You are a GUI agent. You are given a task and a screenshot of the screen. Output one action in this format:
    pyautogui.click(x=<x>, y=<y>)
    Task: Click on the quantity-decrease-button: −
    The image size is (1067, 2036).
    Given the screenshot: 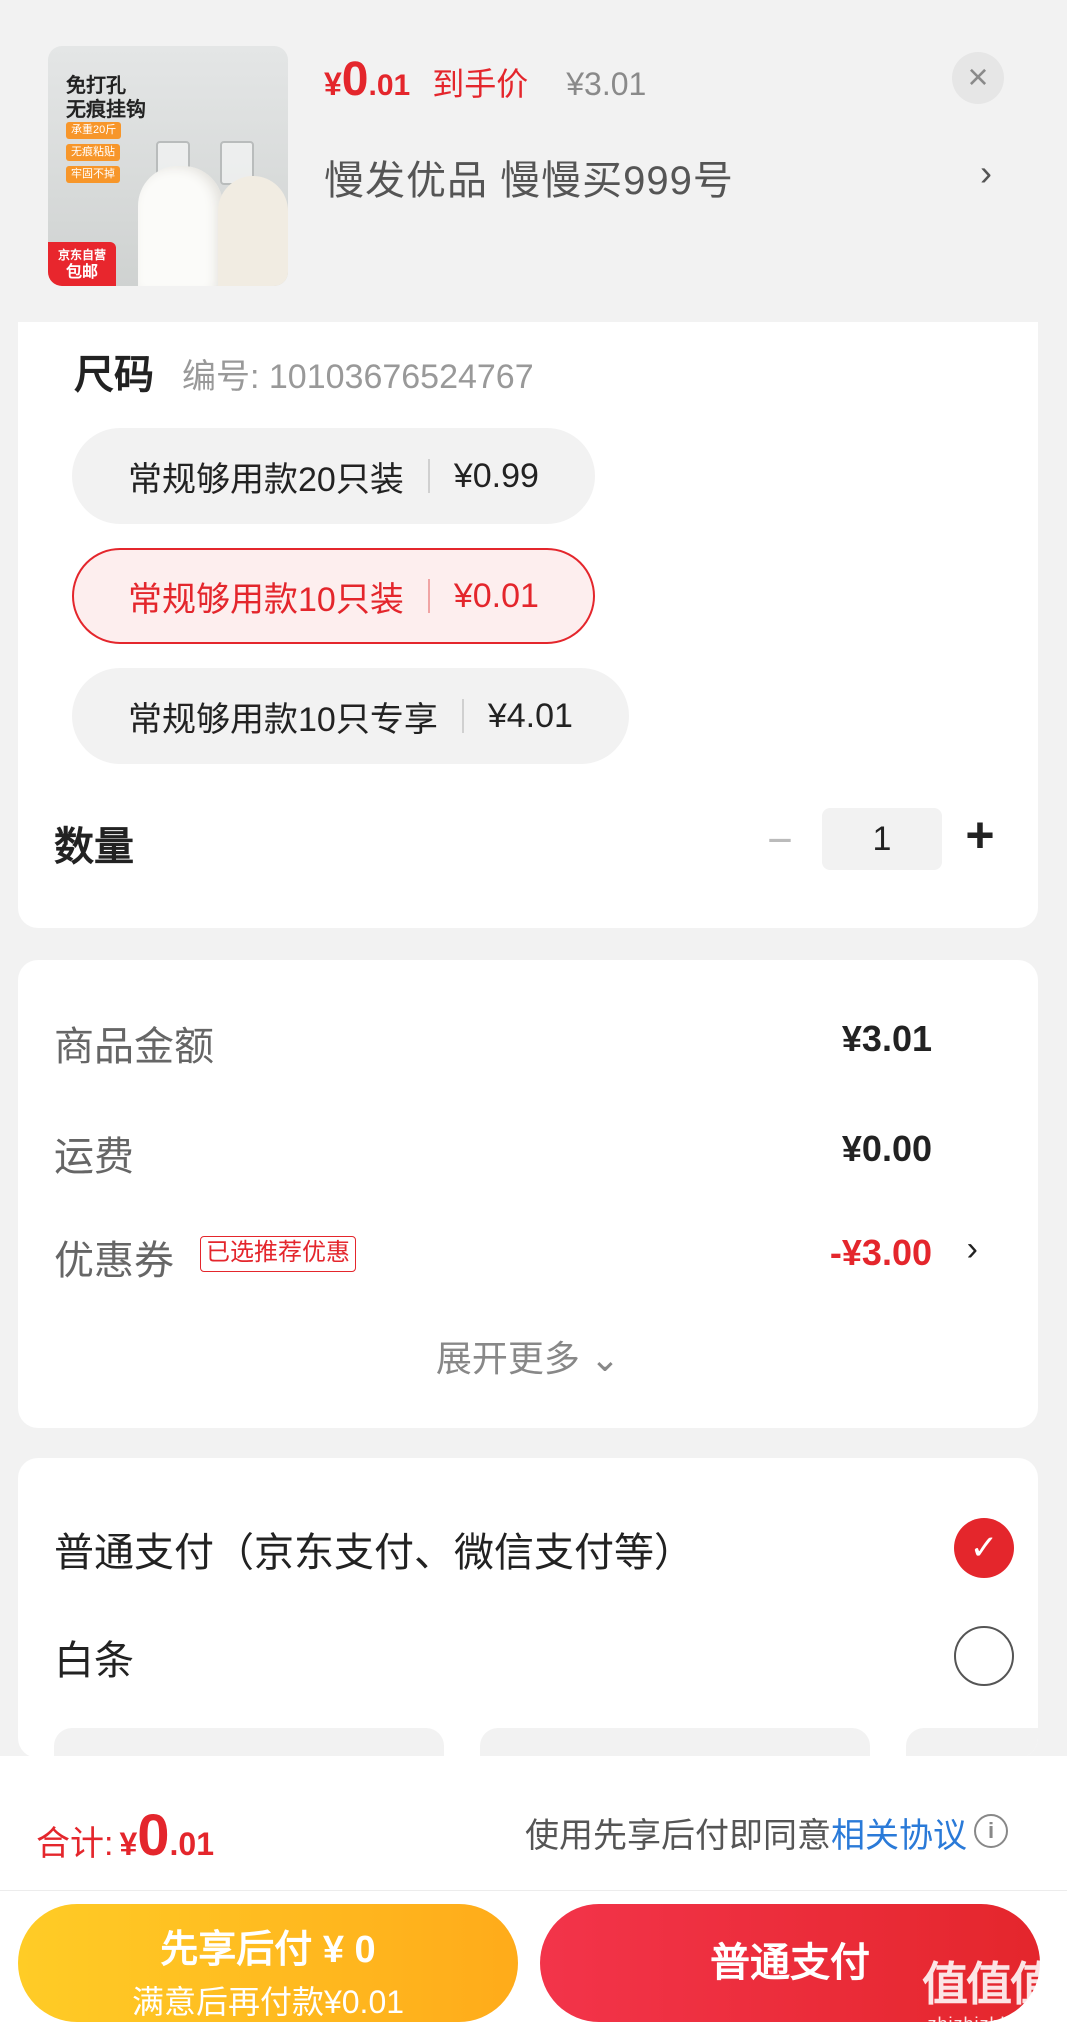 What is the action you would take?
    pyautogui.click(x=780, y=841)
    